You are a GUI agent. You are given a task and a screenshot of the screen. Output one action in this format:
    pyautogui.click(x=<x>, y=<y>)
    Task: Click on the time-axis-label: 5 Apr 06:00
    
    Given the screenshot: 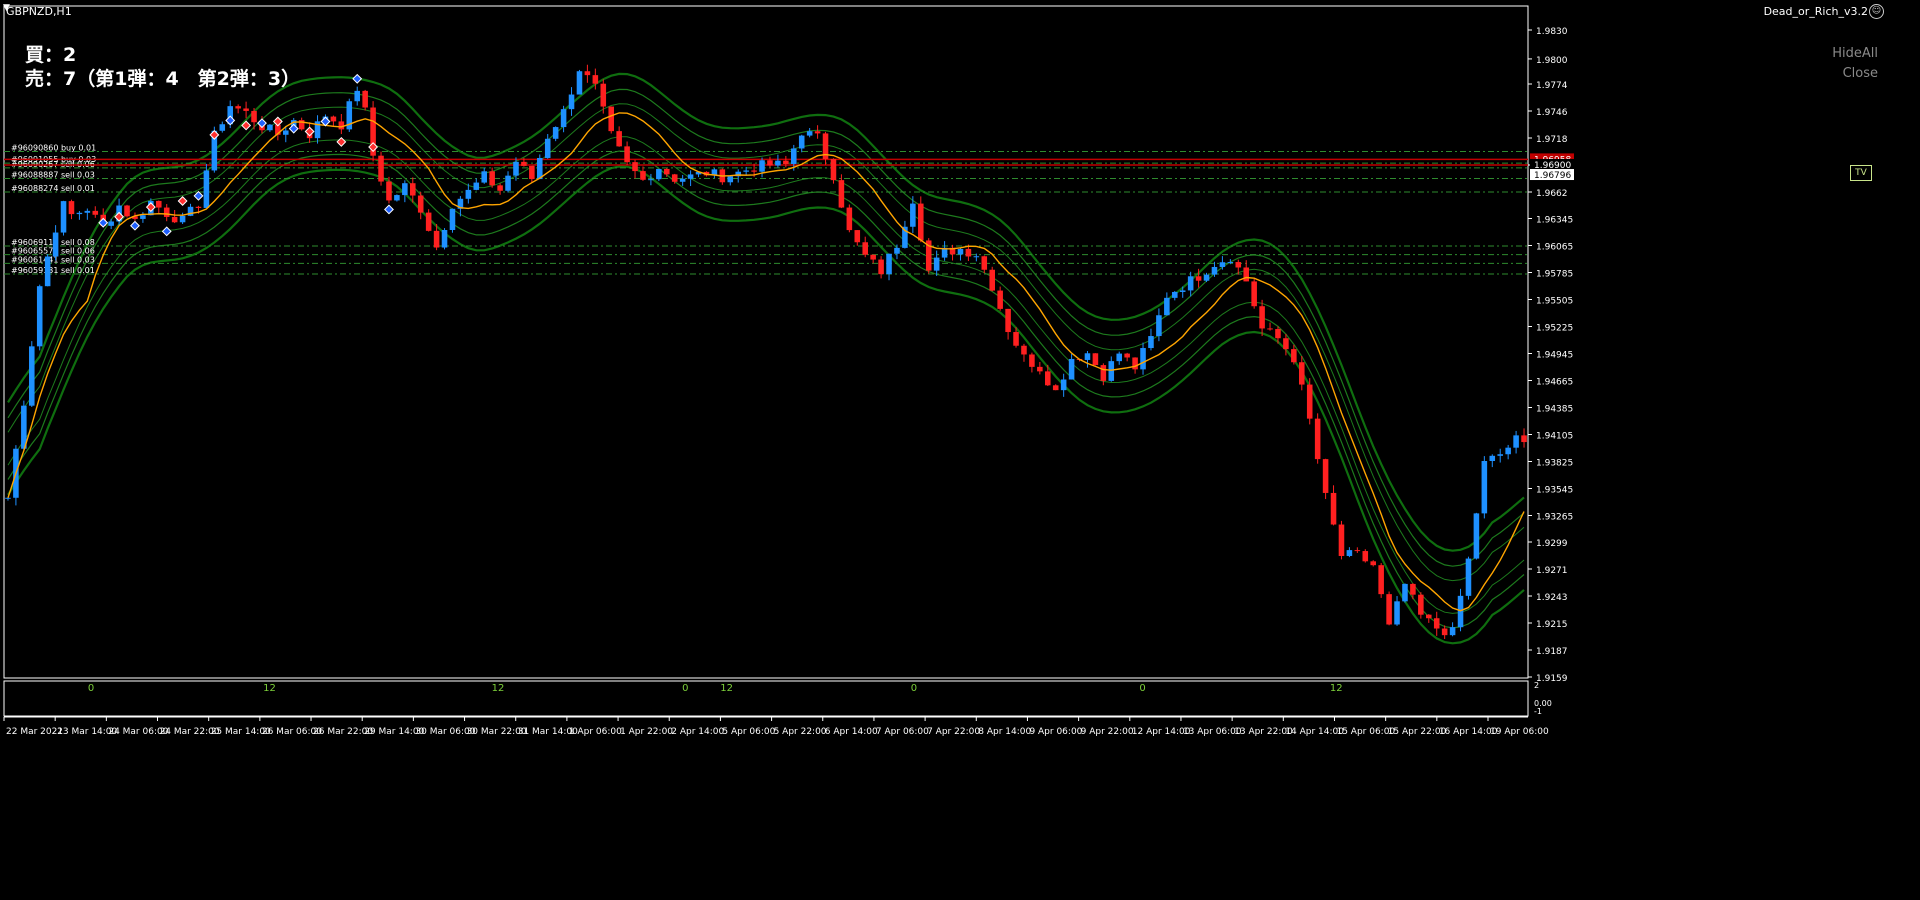 What is the action you would take?
    pyautogui.click(x=748, y=732)
    